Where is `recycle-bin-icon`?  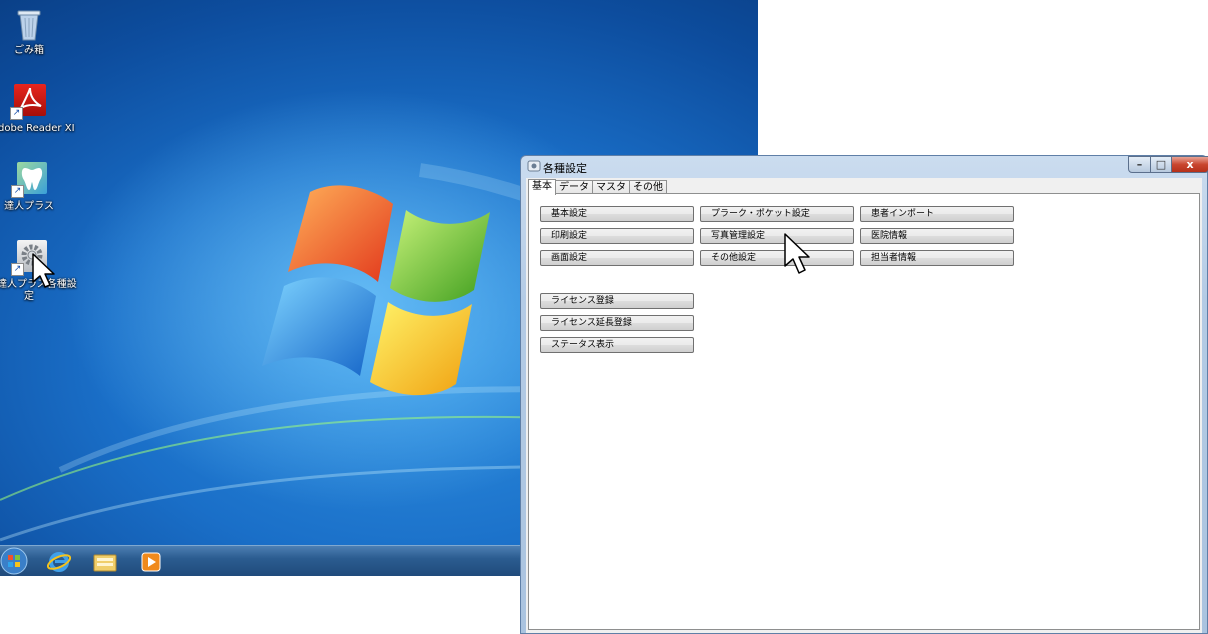
recycle-bin-icon is located at coordinates (29, 24).